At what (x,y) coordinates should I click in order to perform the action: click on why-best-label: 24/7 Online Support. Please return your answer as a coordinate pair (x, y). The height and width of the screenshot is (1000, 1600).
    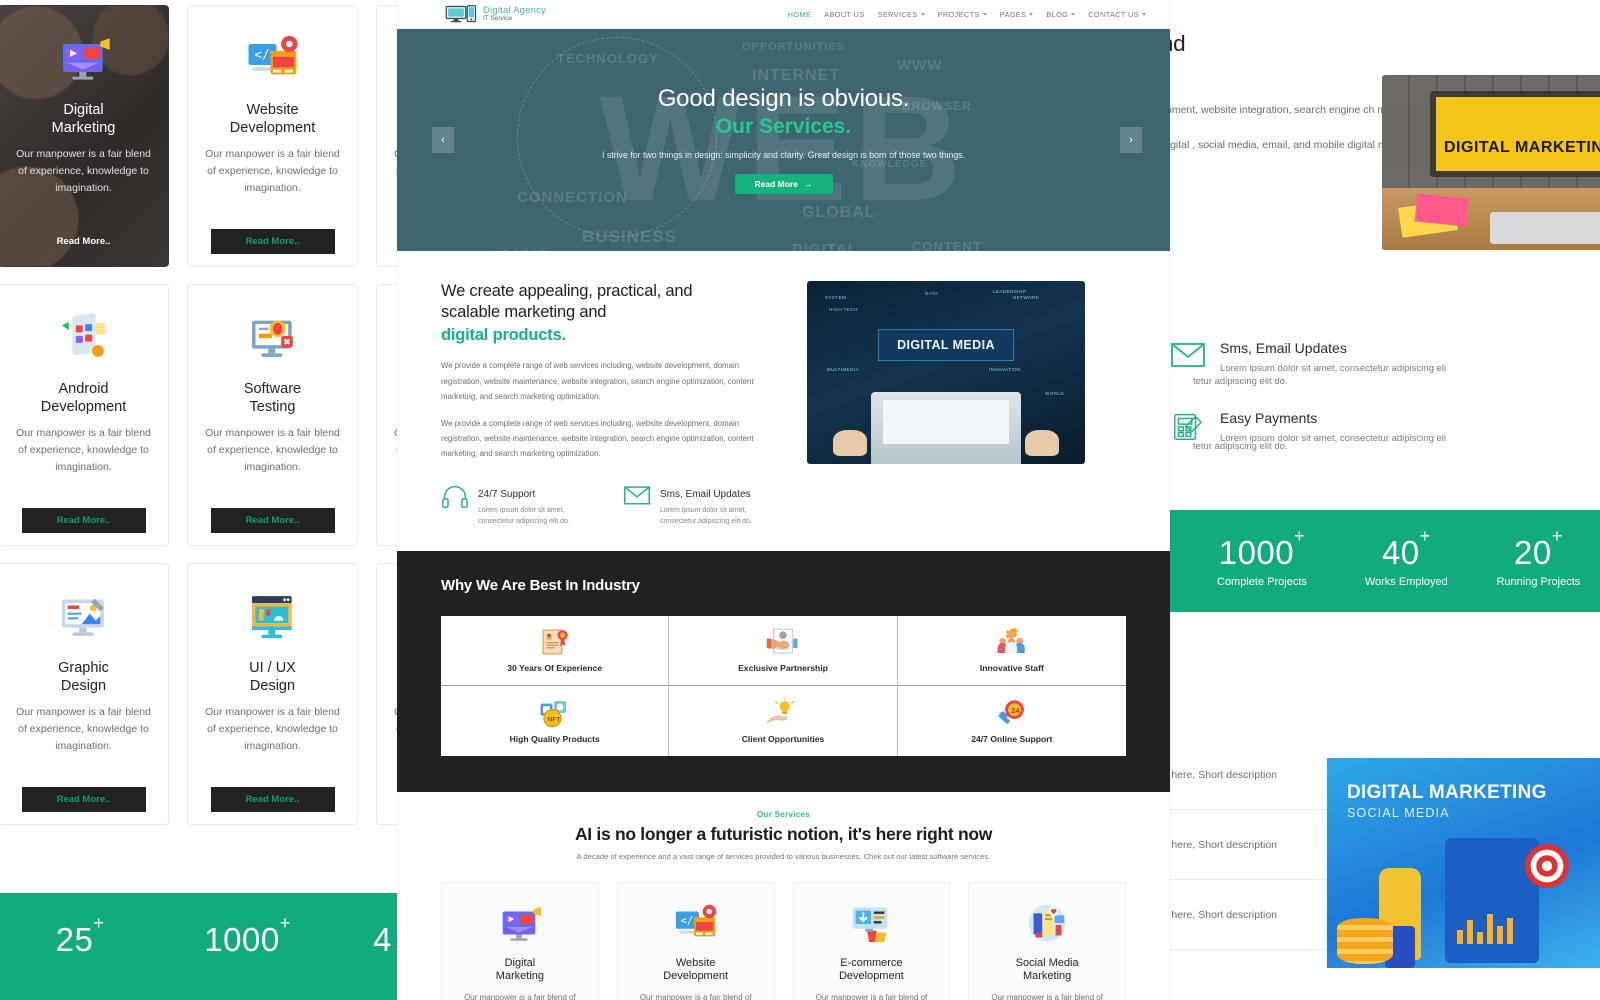
    Looking at the image, I should click on (1012, 738).